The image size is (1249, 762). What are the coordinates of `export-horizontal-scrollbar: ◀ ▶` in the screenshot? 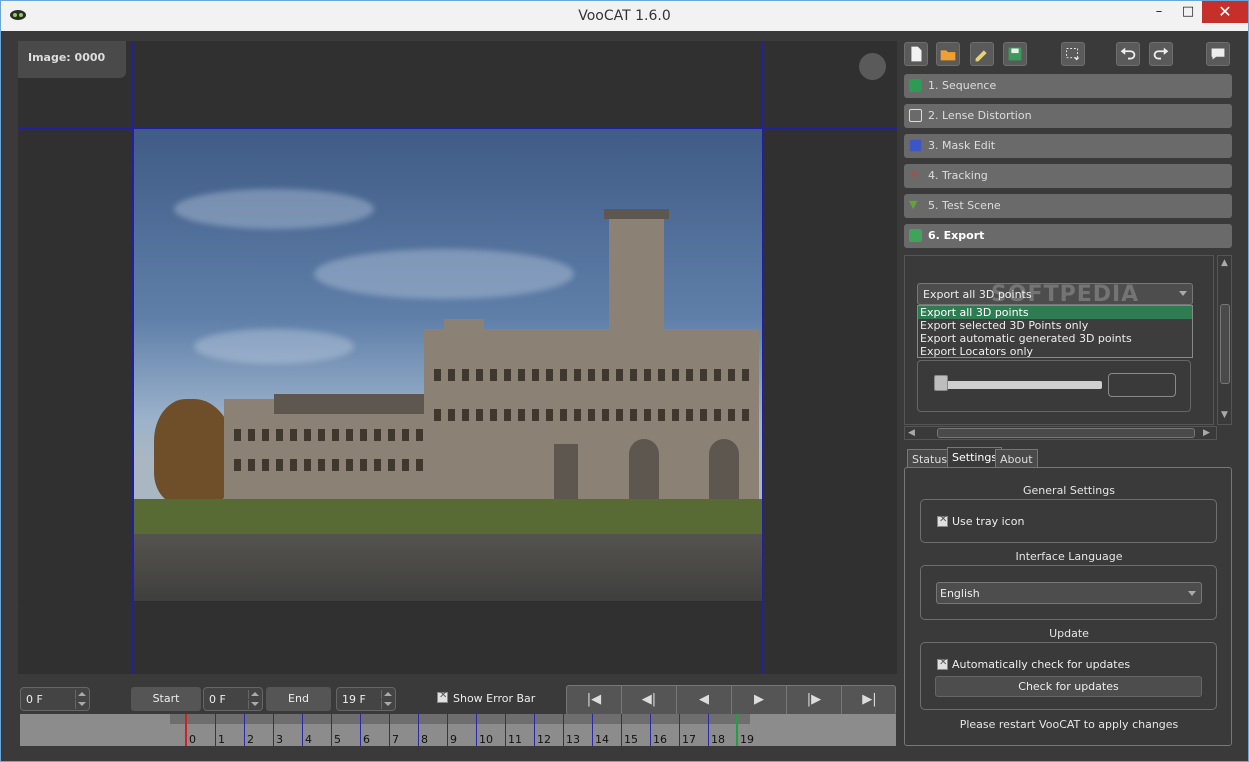 It's located at (1060, 433).